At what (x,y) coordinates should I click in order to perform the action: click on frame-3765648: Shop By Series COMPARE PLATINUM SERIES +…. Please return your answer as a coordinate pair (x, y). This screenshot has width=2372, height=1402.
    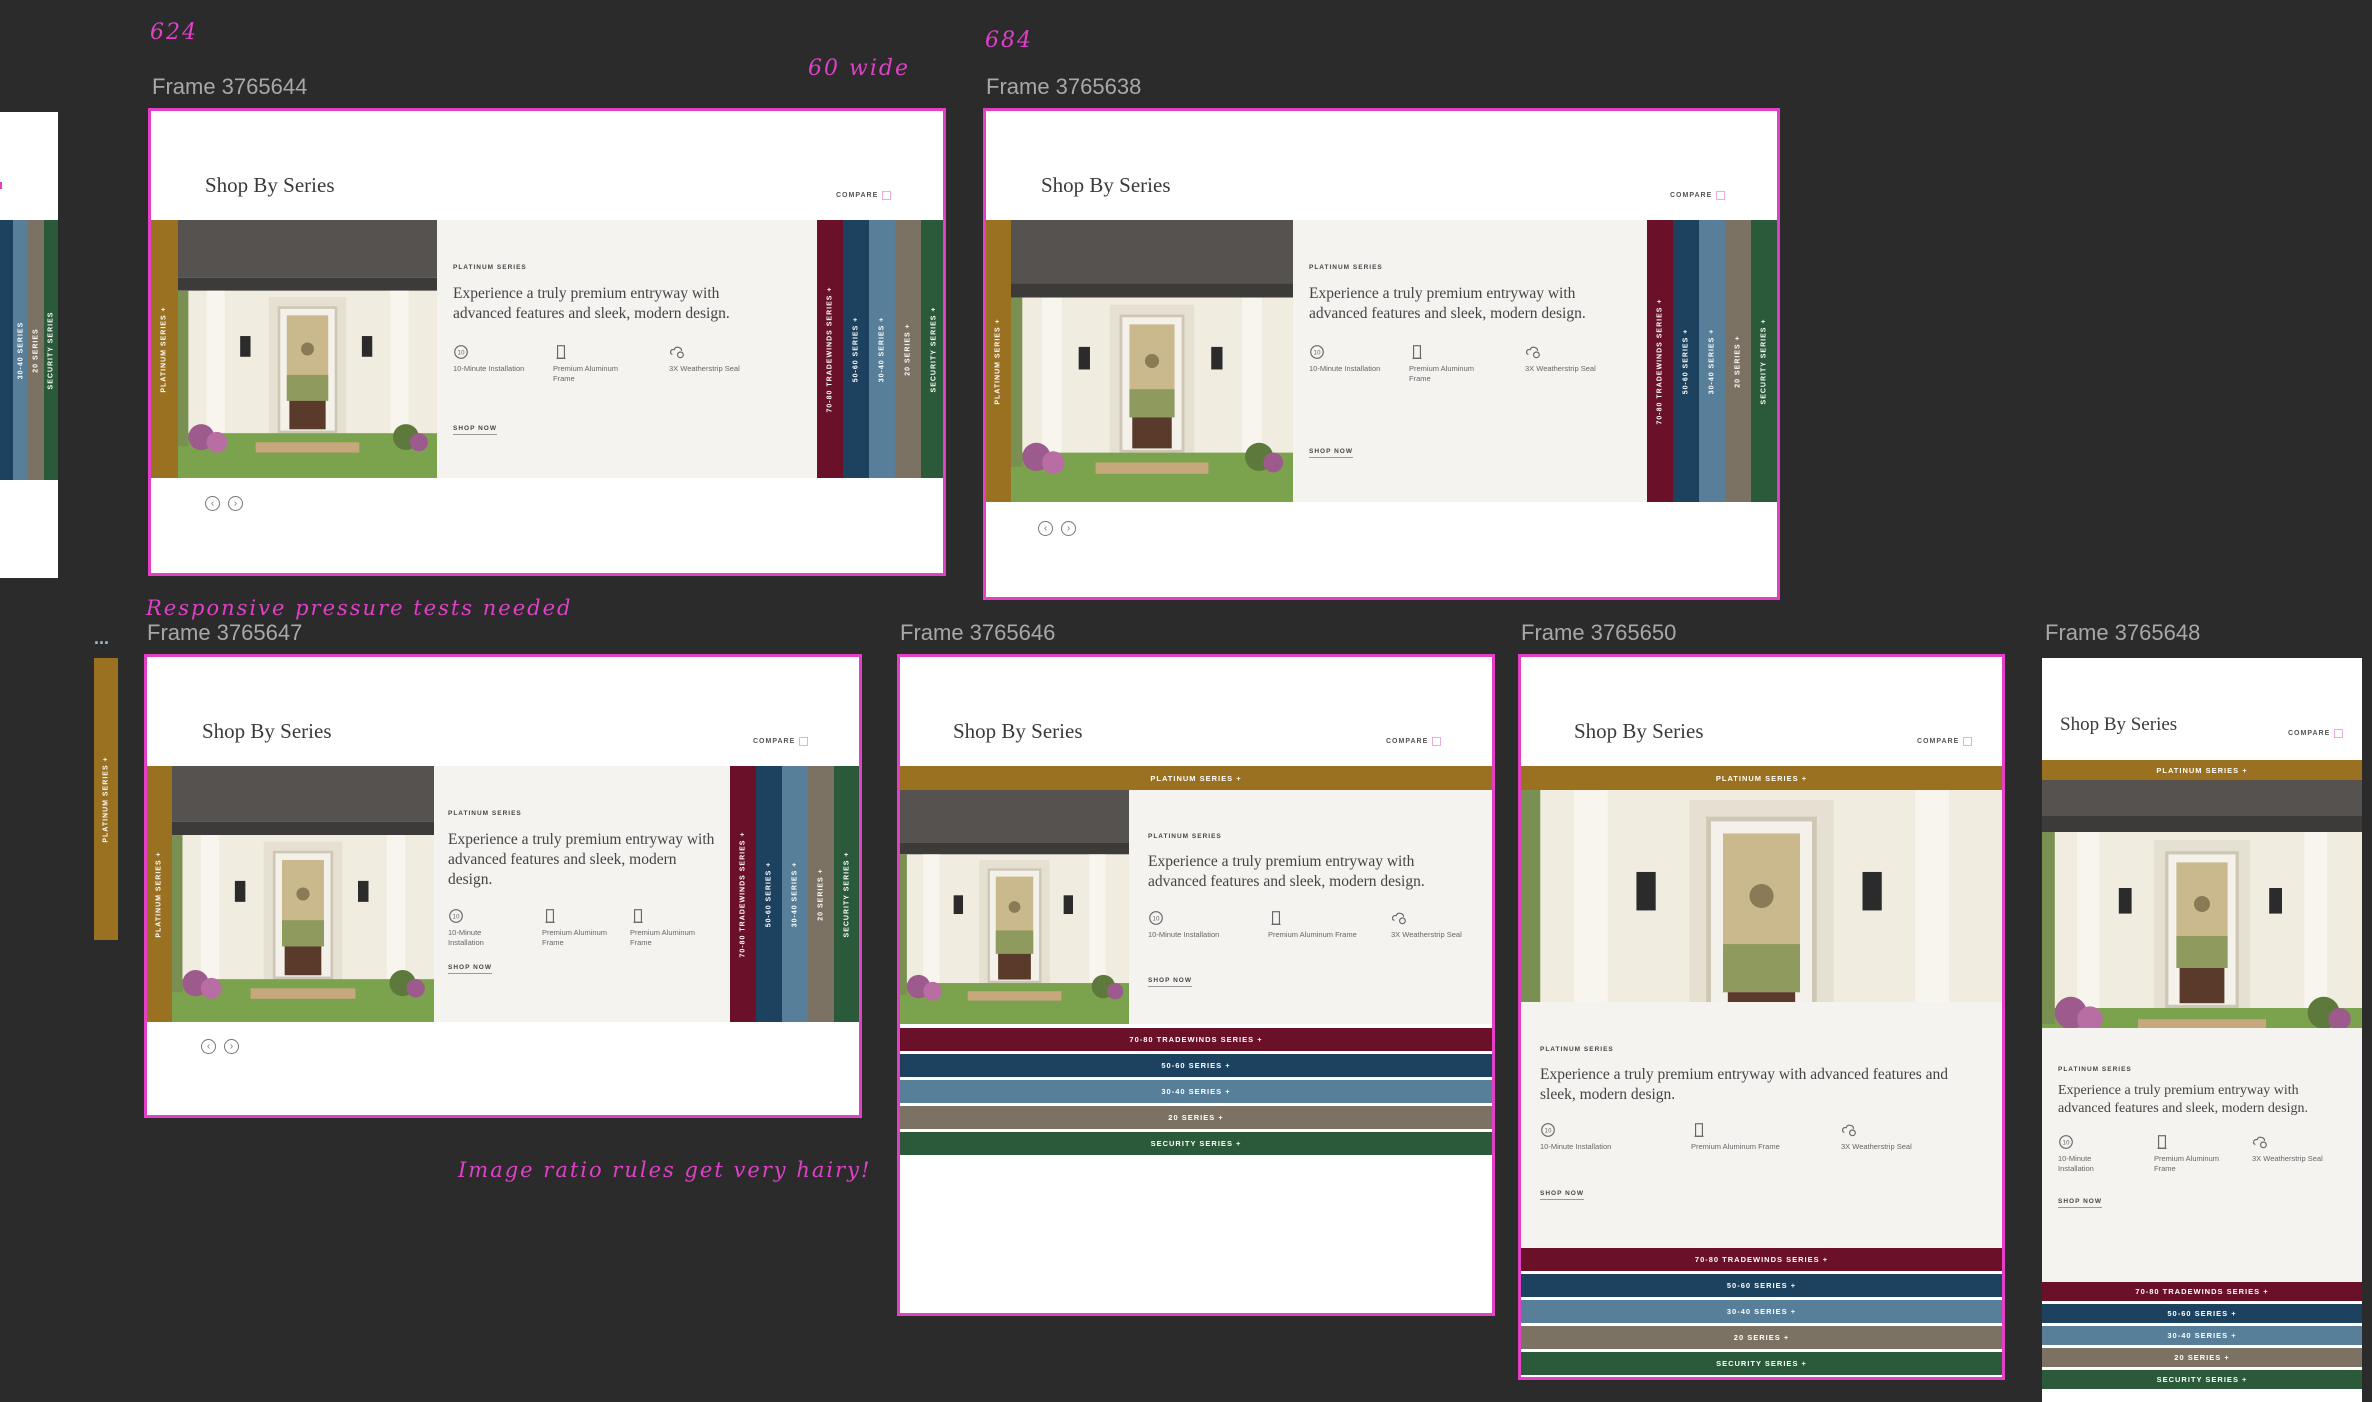
    Looking at the image, I should click on (2202, 1030).